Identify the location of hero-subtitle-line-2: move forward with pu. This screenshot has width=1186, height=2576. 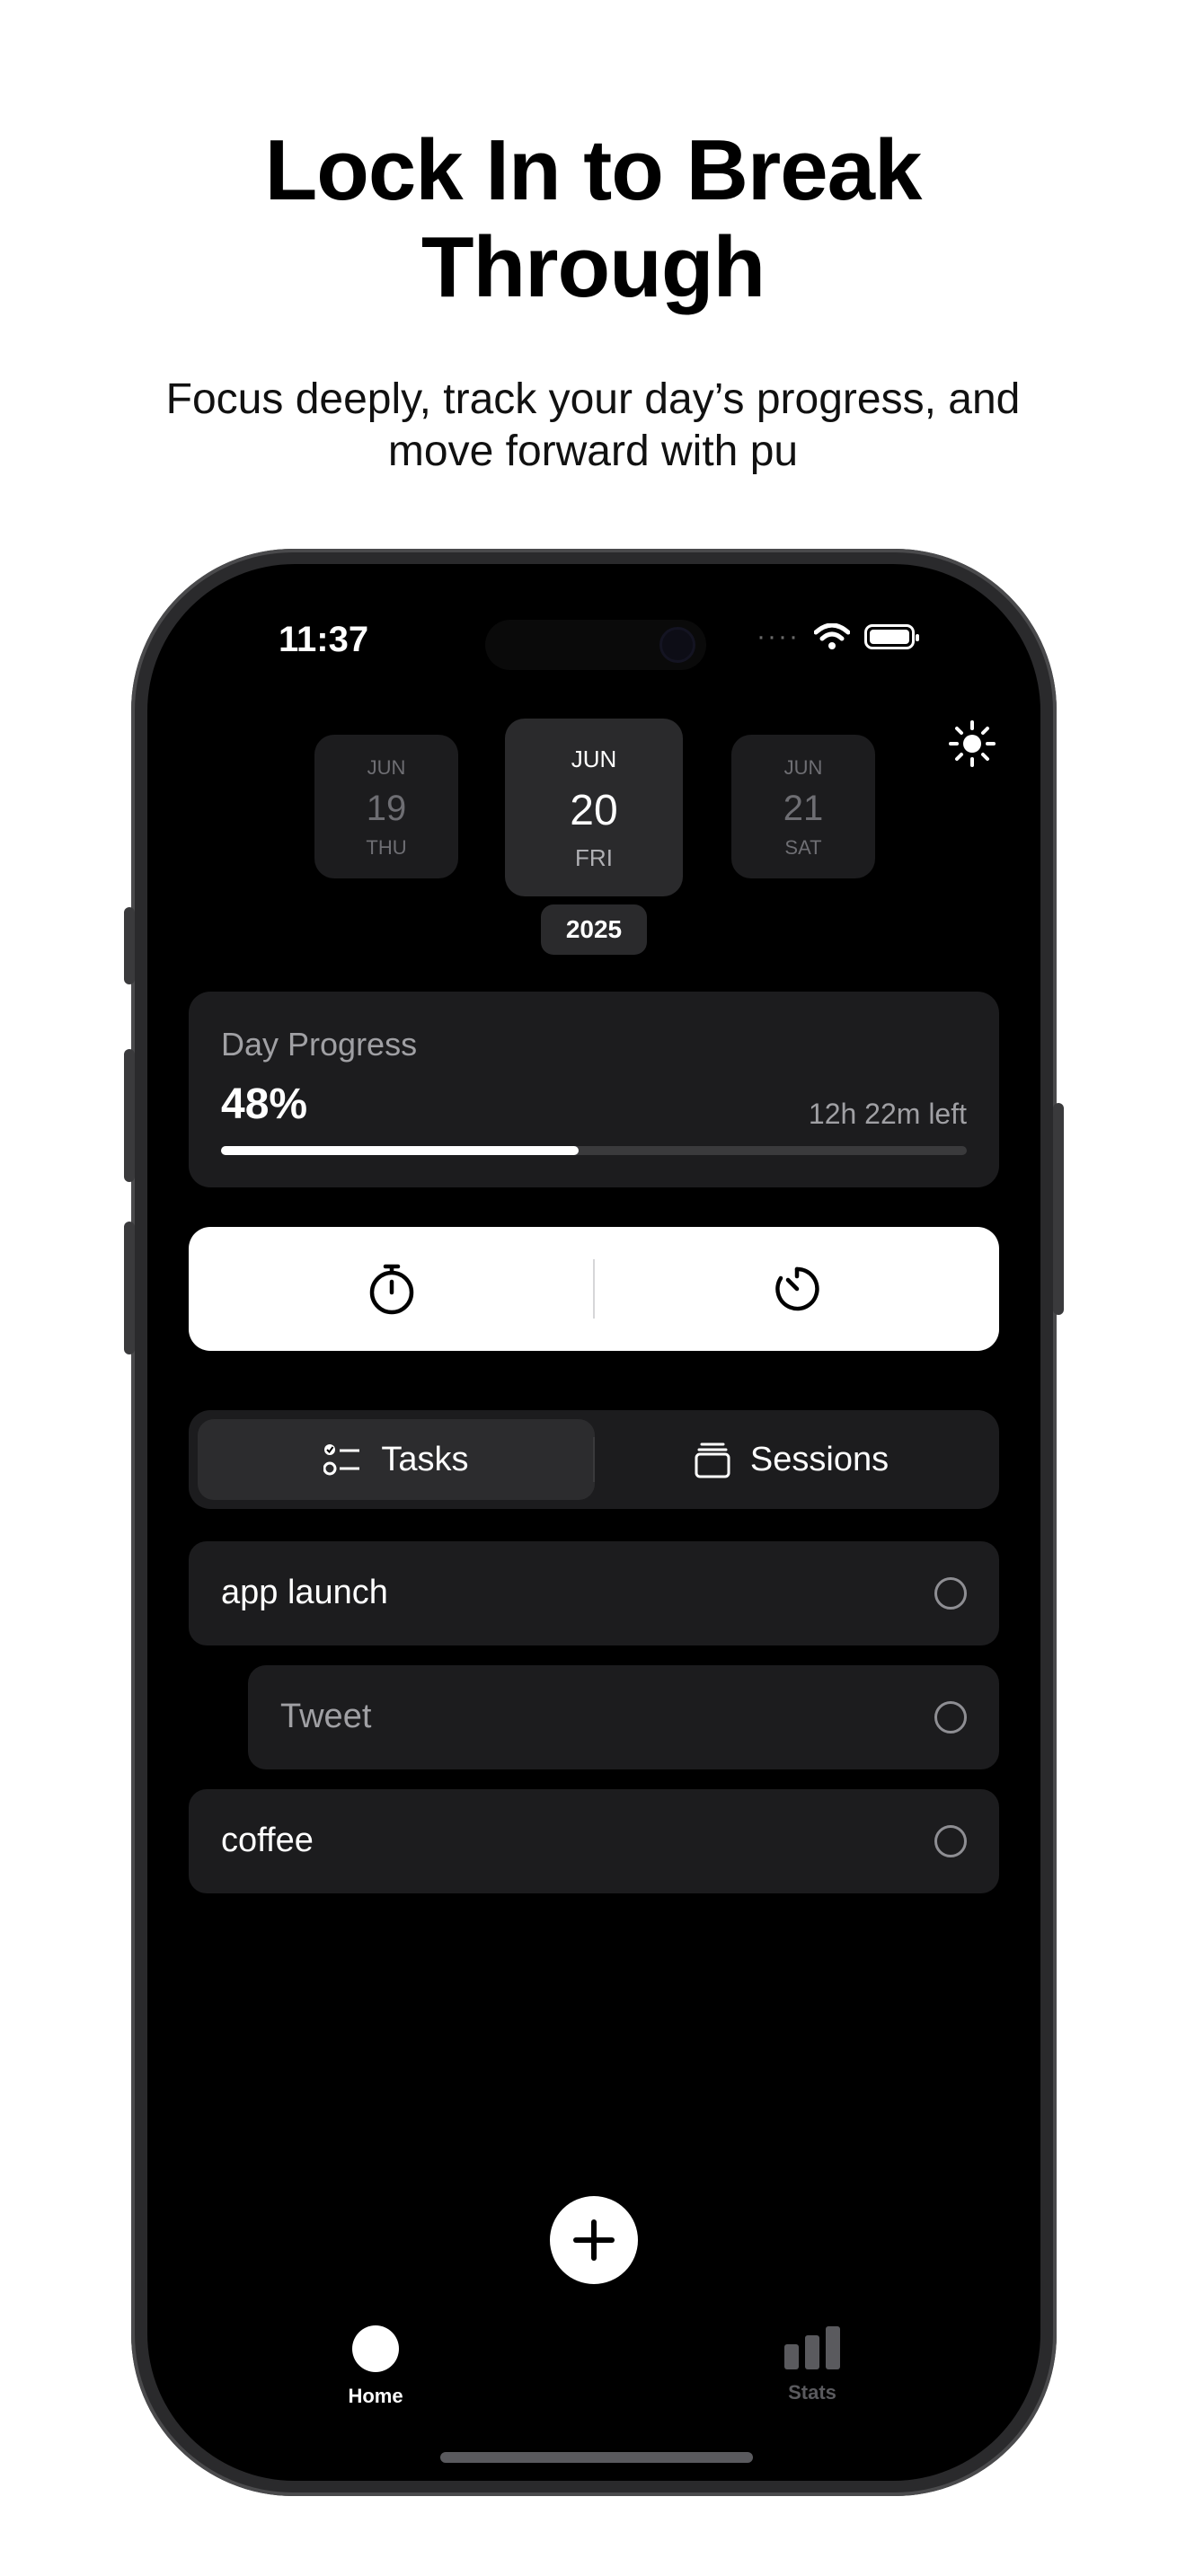
(593, 451).